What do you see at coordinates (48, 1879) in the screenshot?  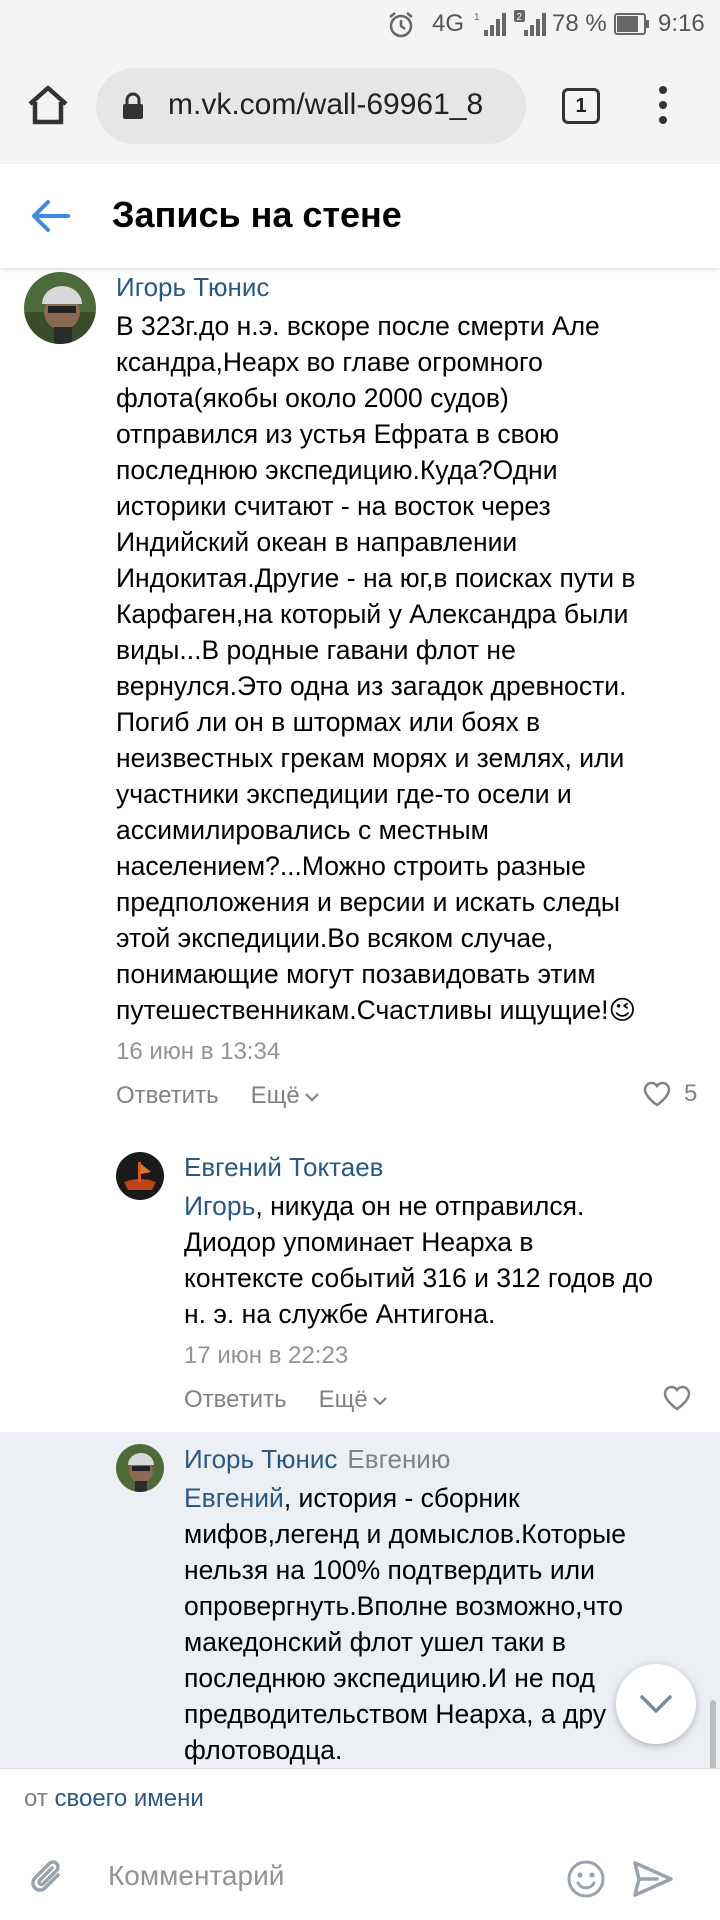 I see `paperclip-icon` at bounding box center [48, 1879].